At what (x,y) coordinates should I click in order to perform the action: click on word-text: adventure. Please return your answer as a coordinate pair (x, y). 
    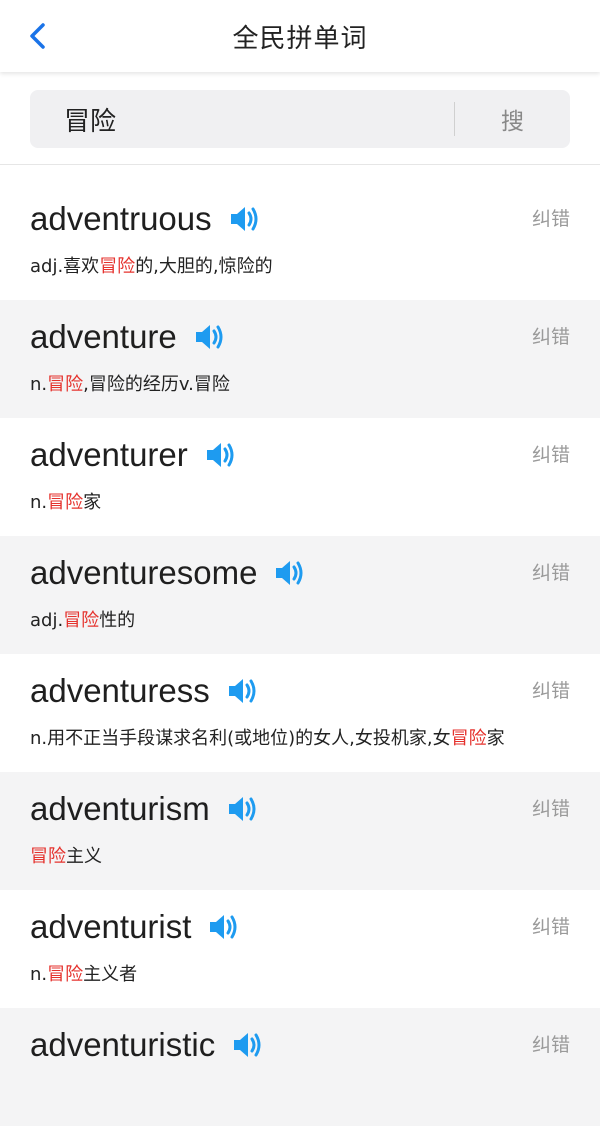
    Looking at the image, I should click on (103, 336).